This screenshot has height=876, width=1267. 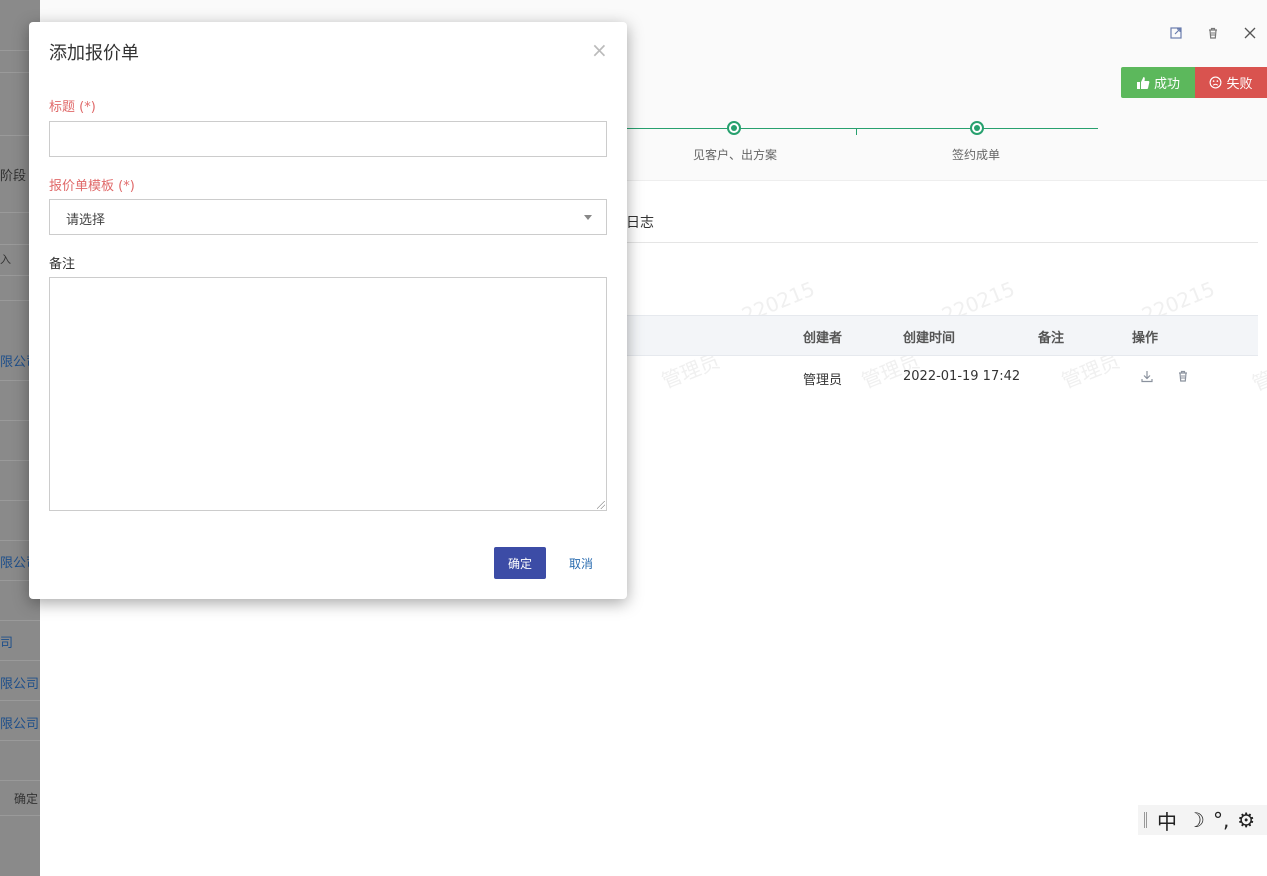 I want to click on bg-text: 阶段, so click(x=13, y=176).